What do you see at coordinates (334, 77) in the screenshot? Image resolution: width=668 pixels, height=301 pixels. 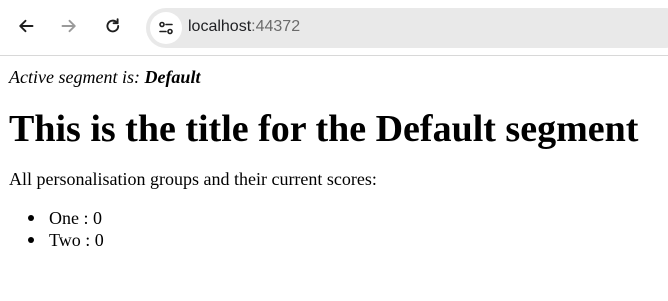 I see `active-segment-line: Active segment is: Default` at bounding box center [334, 77].